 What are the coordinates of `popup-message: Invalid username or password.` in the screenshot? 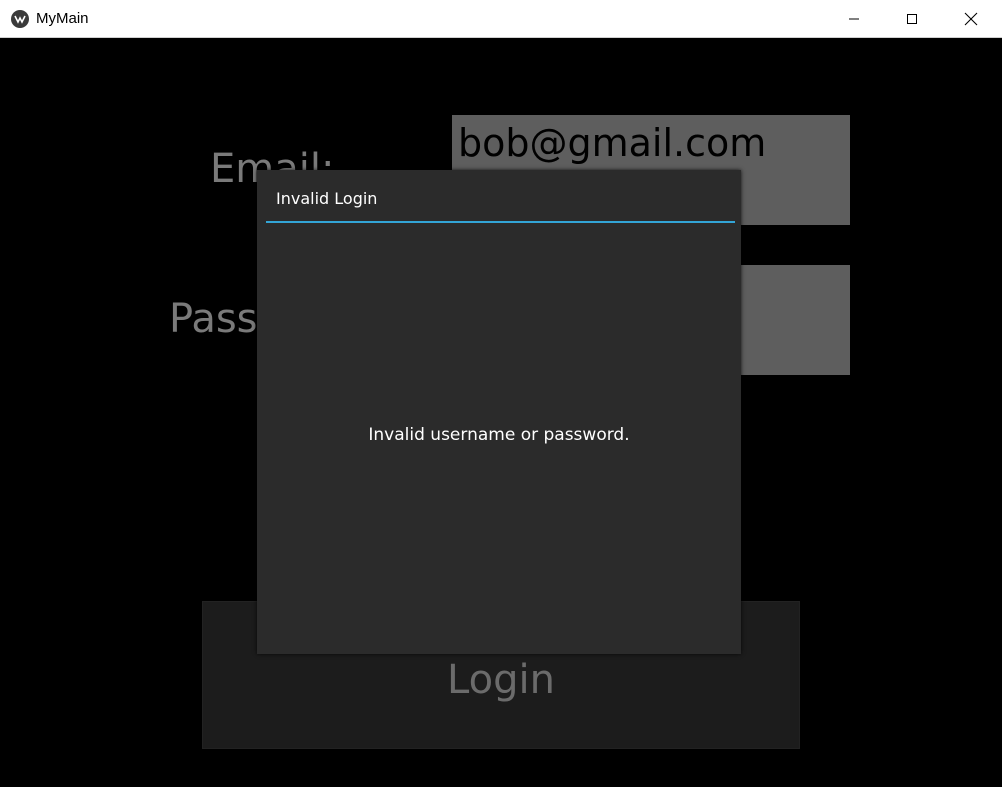 It's located at (499, 435).